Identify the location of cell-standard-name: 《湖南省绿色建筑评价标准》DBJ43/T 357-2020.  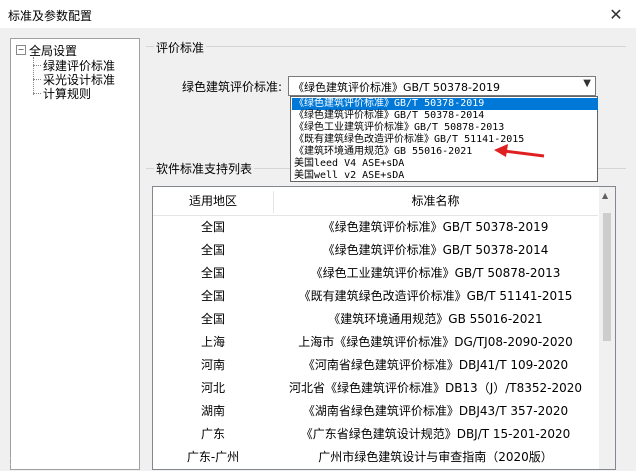
(435, 411).